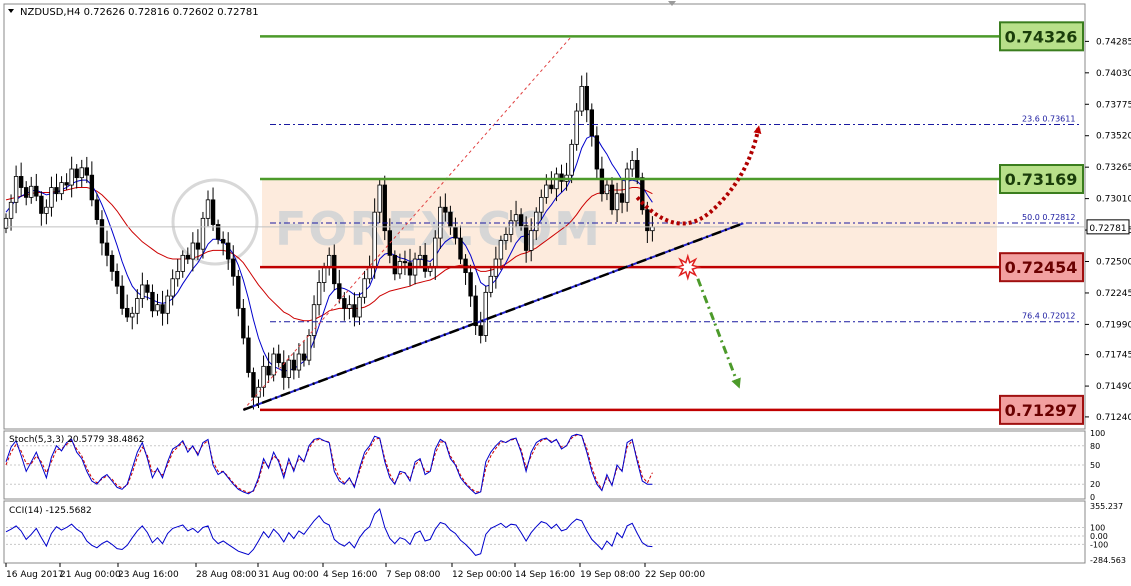  I want to click on level-label-text: 0.73169, so click(1041, 179).